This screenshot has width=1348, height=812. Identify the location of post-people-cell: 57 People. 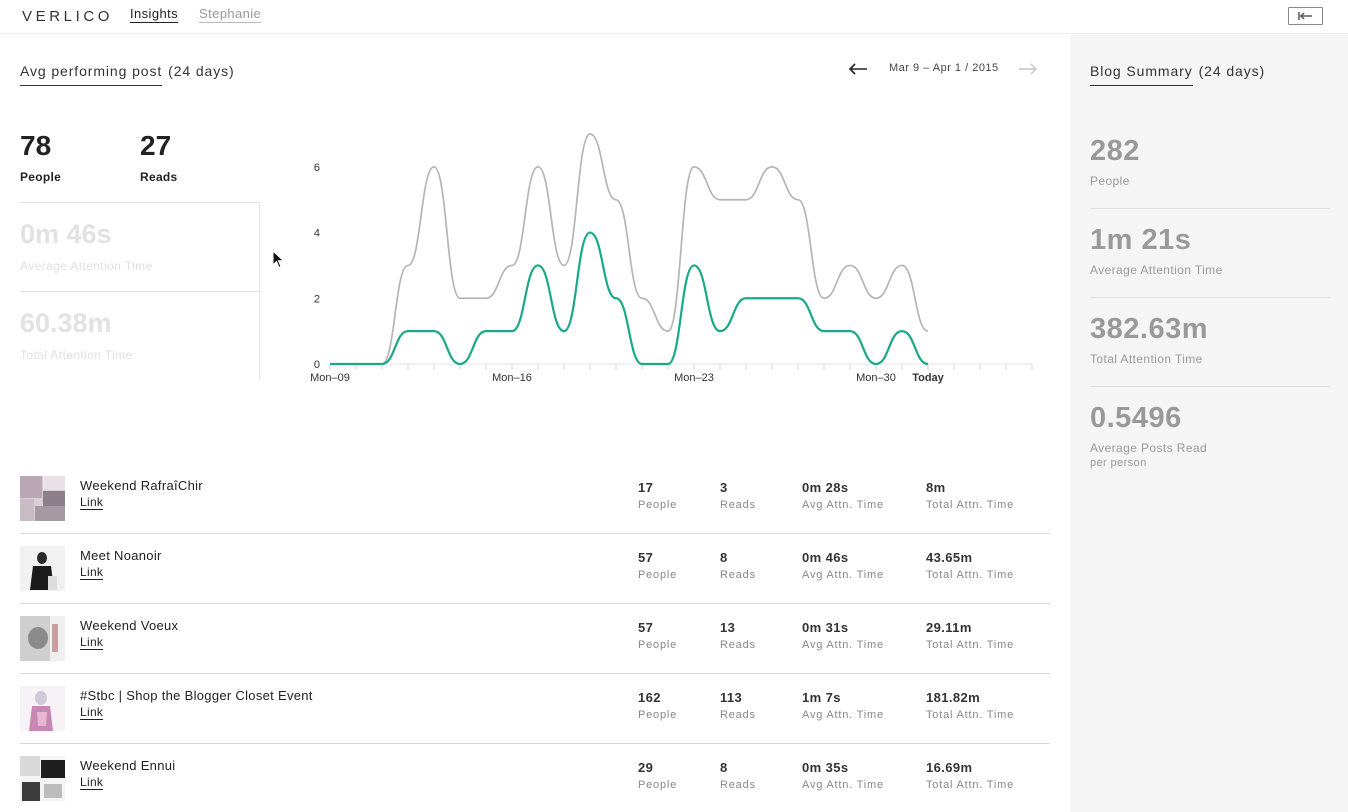
(657, 635).